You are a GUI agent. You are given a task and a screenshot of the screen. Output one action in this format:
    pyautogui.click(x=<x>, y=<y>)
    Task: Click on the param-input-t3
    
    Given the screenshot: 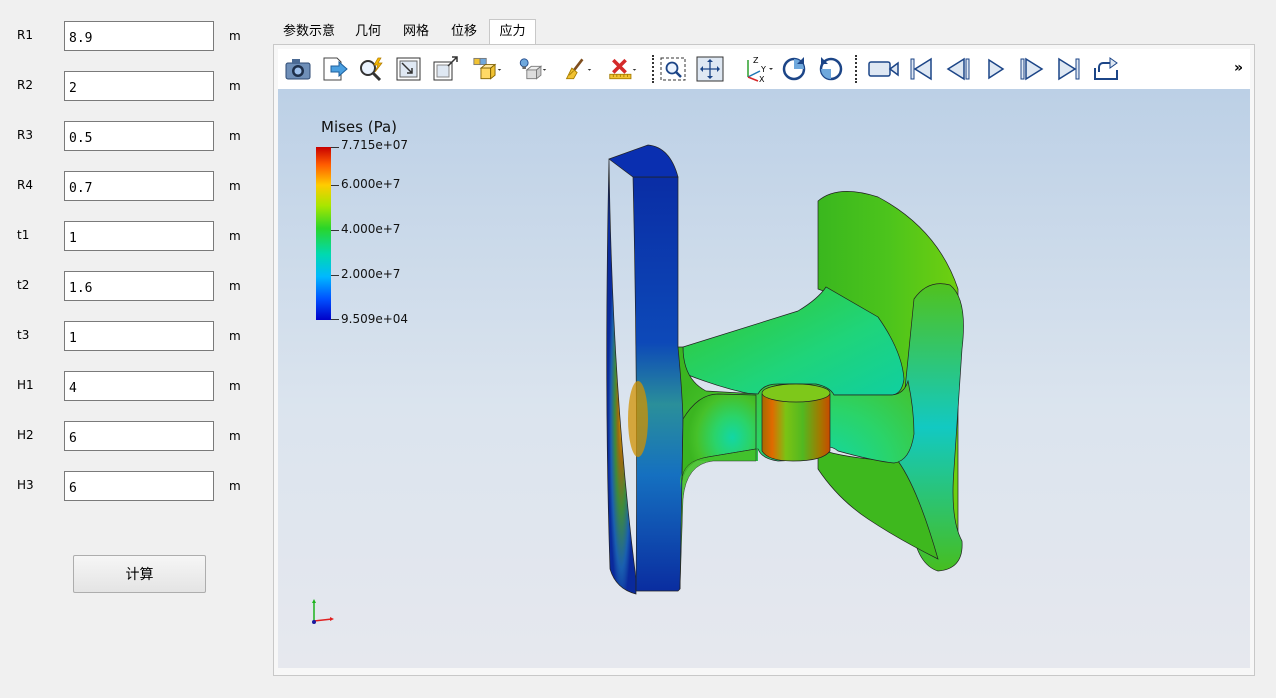 What is the action you would take?
    pyautogui.click(x=139, y=336)
    